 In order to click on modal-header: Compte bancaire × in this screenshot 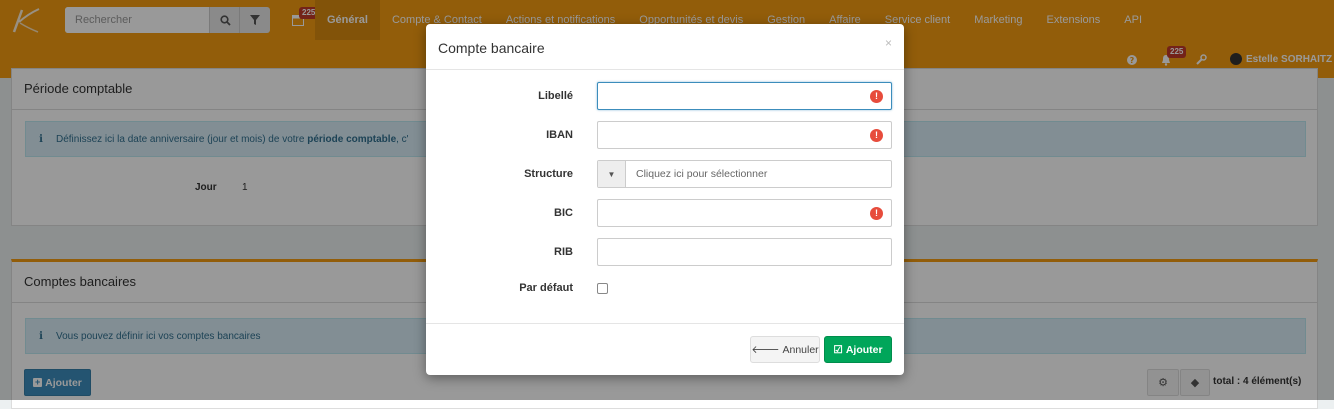, I will do `click(665, 47)`.